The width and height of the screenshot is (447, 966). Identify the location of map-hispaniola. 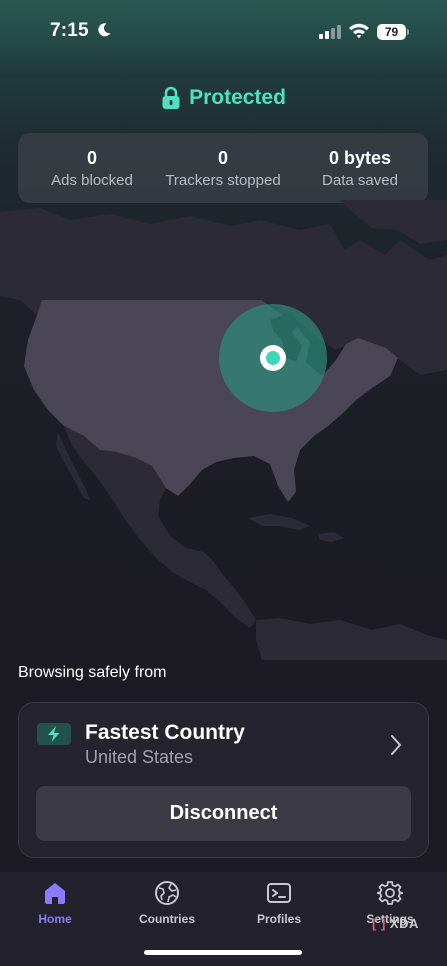
(331, 537).